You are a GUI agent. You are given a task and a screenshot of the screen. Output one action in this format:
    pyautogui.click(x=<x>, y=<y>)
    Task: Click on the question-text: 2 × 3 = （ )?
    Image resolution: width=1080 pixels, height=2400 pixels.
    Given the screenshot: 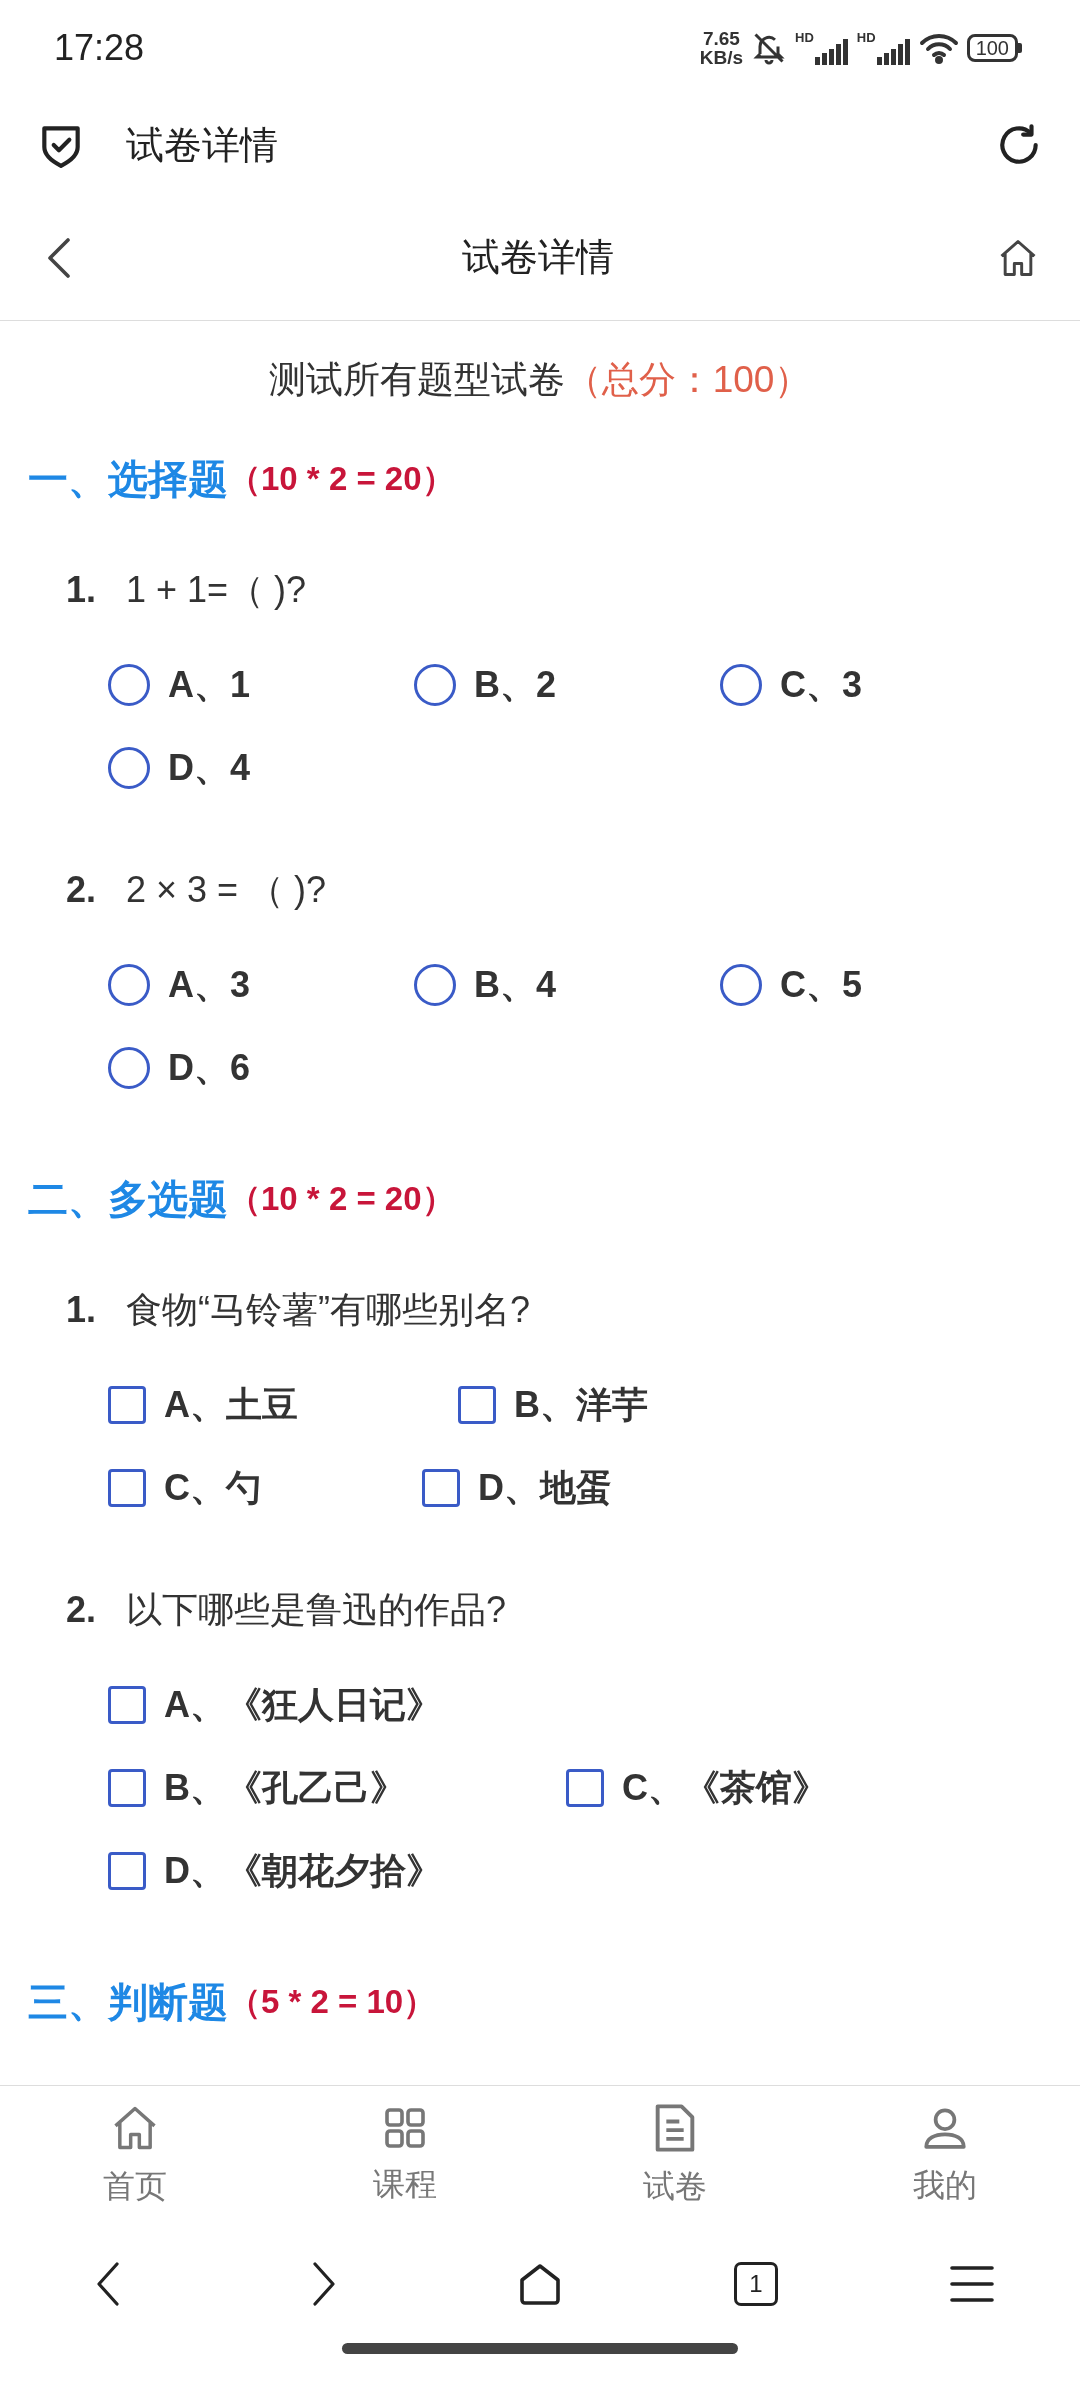 What is the action you would take?
    pyautogui.click(x=226, y=890)
    